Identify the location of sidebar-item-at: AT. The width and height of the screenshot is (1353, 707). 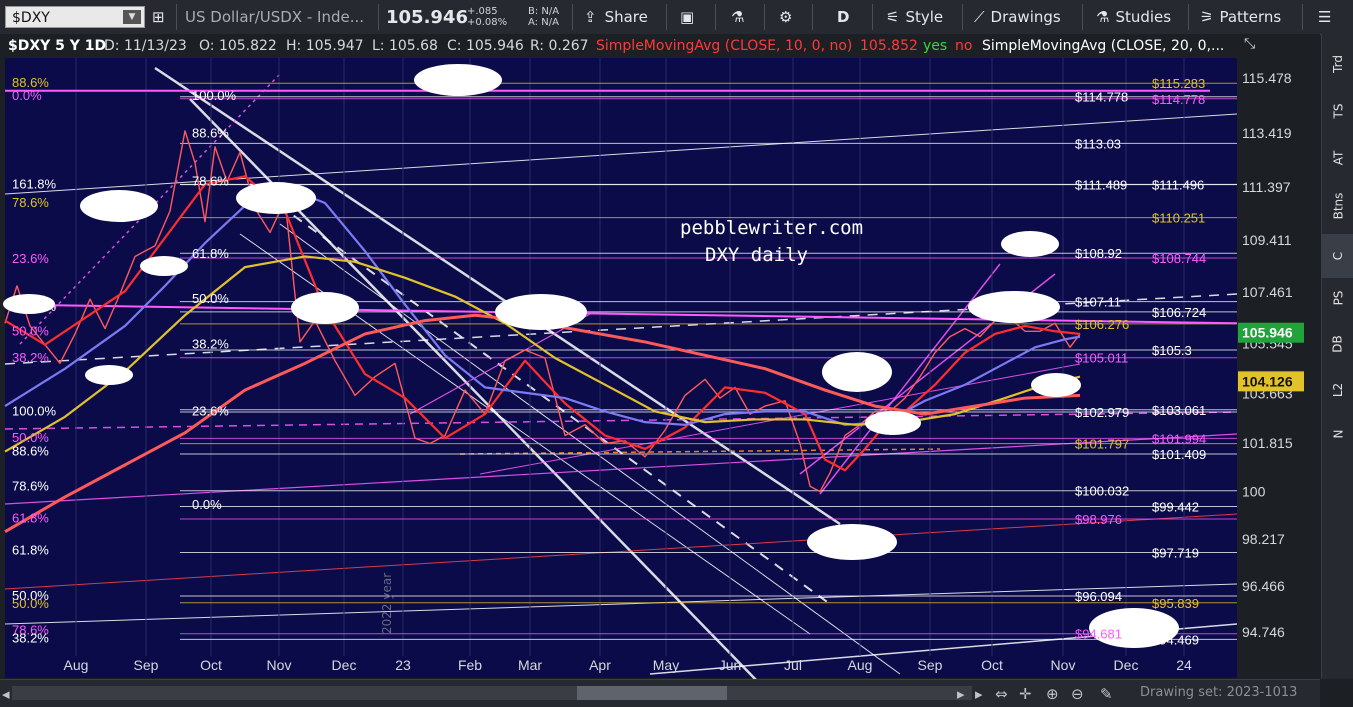
(1337, 158).